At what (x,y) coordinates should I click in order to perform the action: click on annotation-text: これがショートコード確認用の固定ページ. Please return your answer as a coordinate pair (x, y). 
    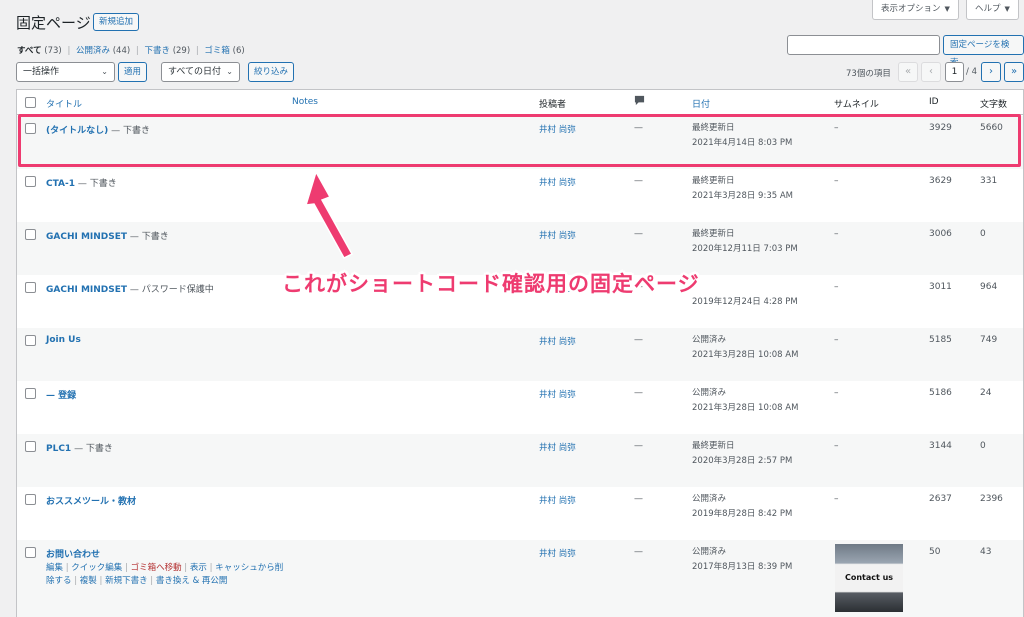
    Looking at the image, I should click on (491, 284).